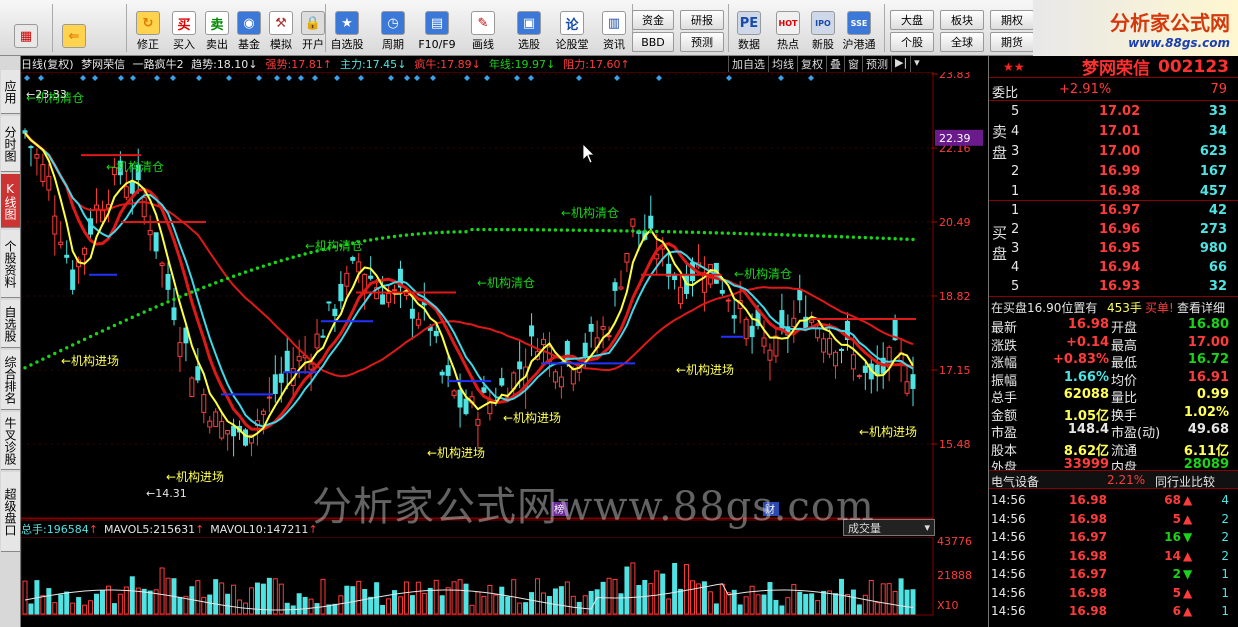  Describe the element at coordinates (217, 28) in the screenshot. I see `toolbar-4-button: 卖卖出` at that location.